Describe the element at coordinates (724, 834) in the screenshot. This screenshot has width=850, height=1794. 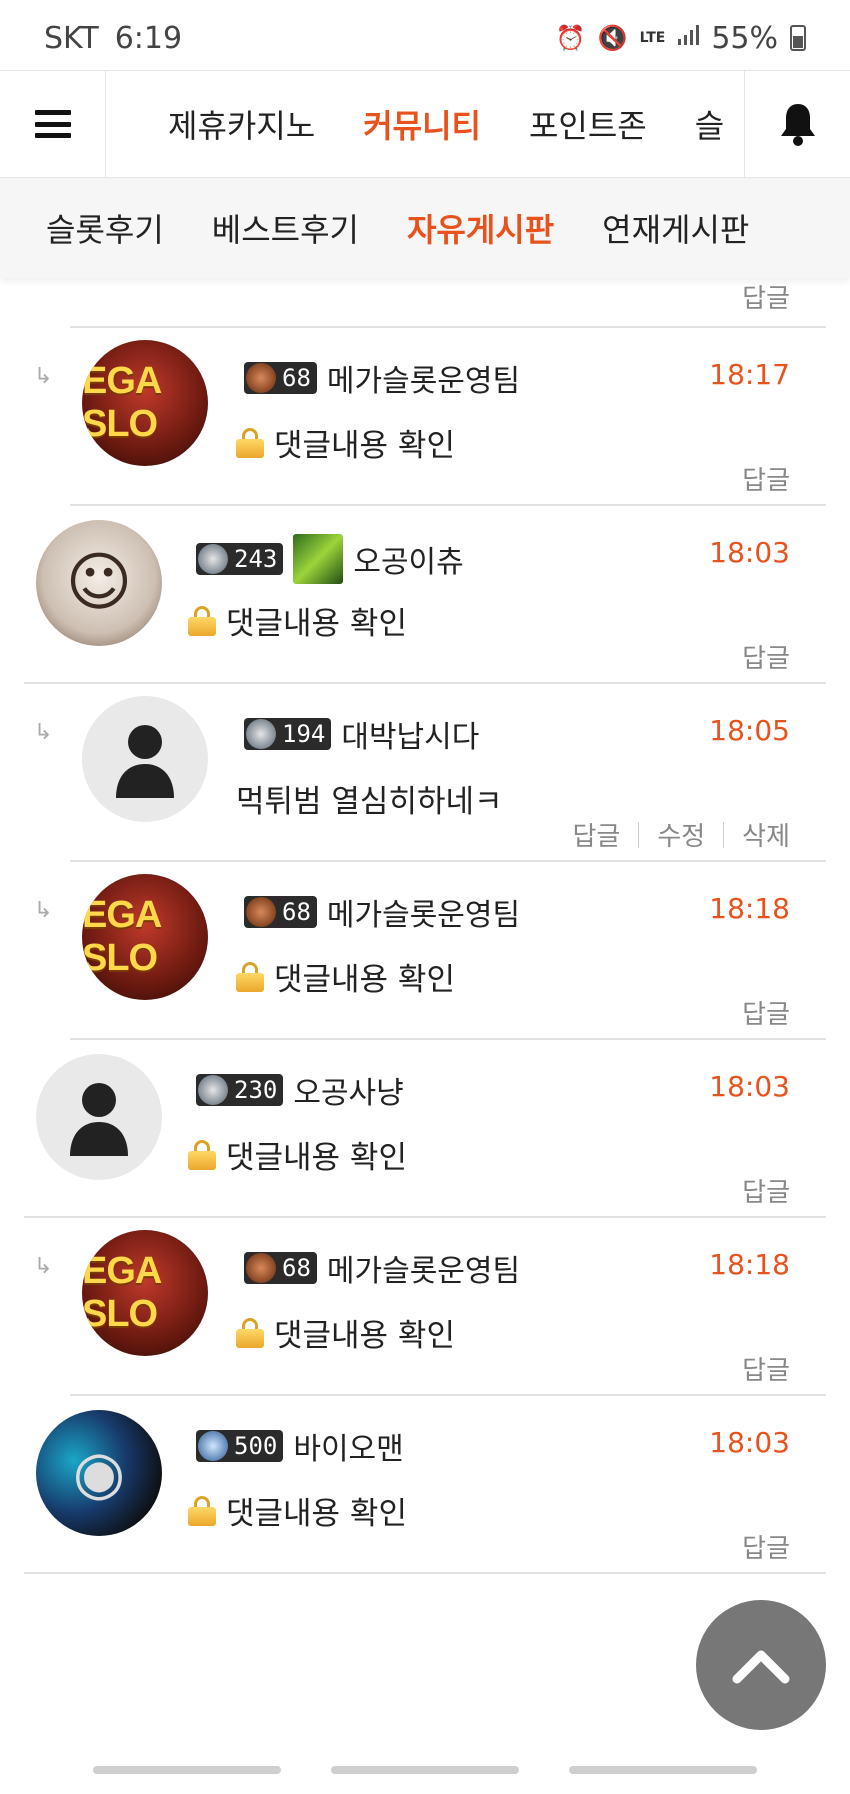
I see `separator` at that location.